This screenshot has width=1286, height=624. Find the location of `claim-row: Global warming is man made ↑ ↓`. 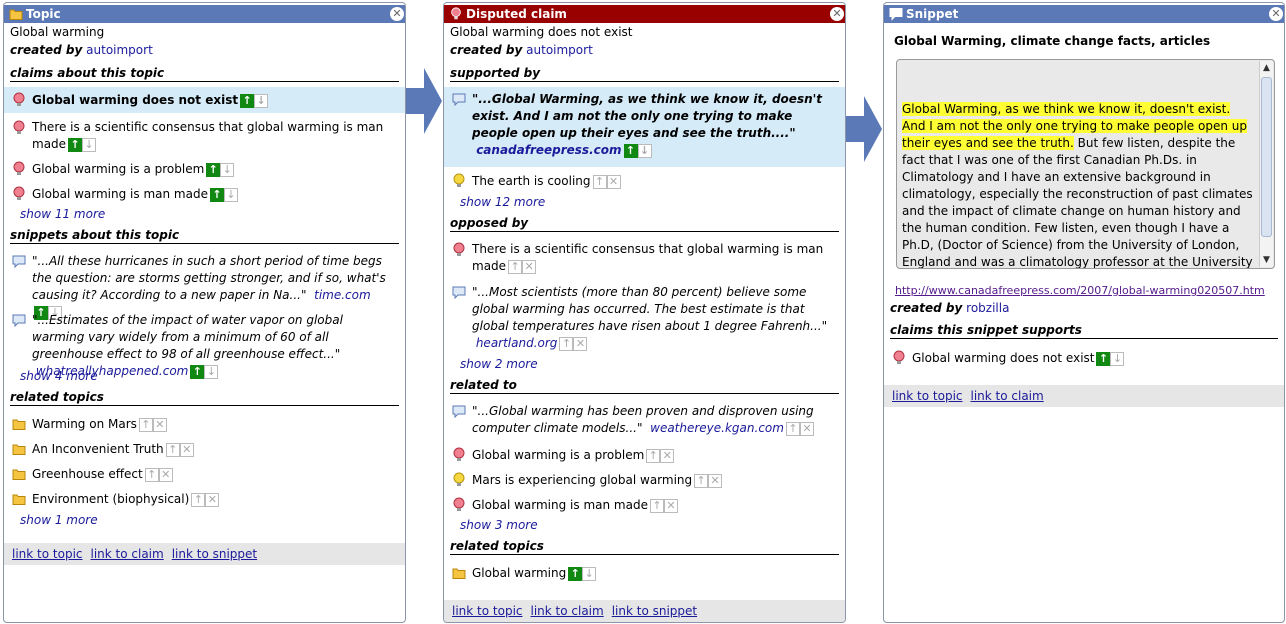

claim-row: Global warming is man made ↑ ↓ is located at coordinates (204, 194).